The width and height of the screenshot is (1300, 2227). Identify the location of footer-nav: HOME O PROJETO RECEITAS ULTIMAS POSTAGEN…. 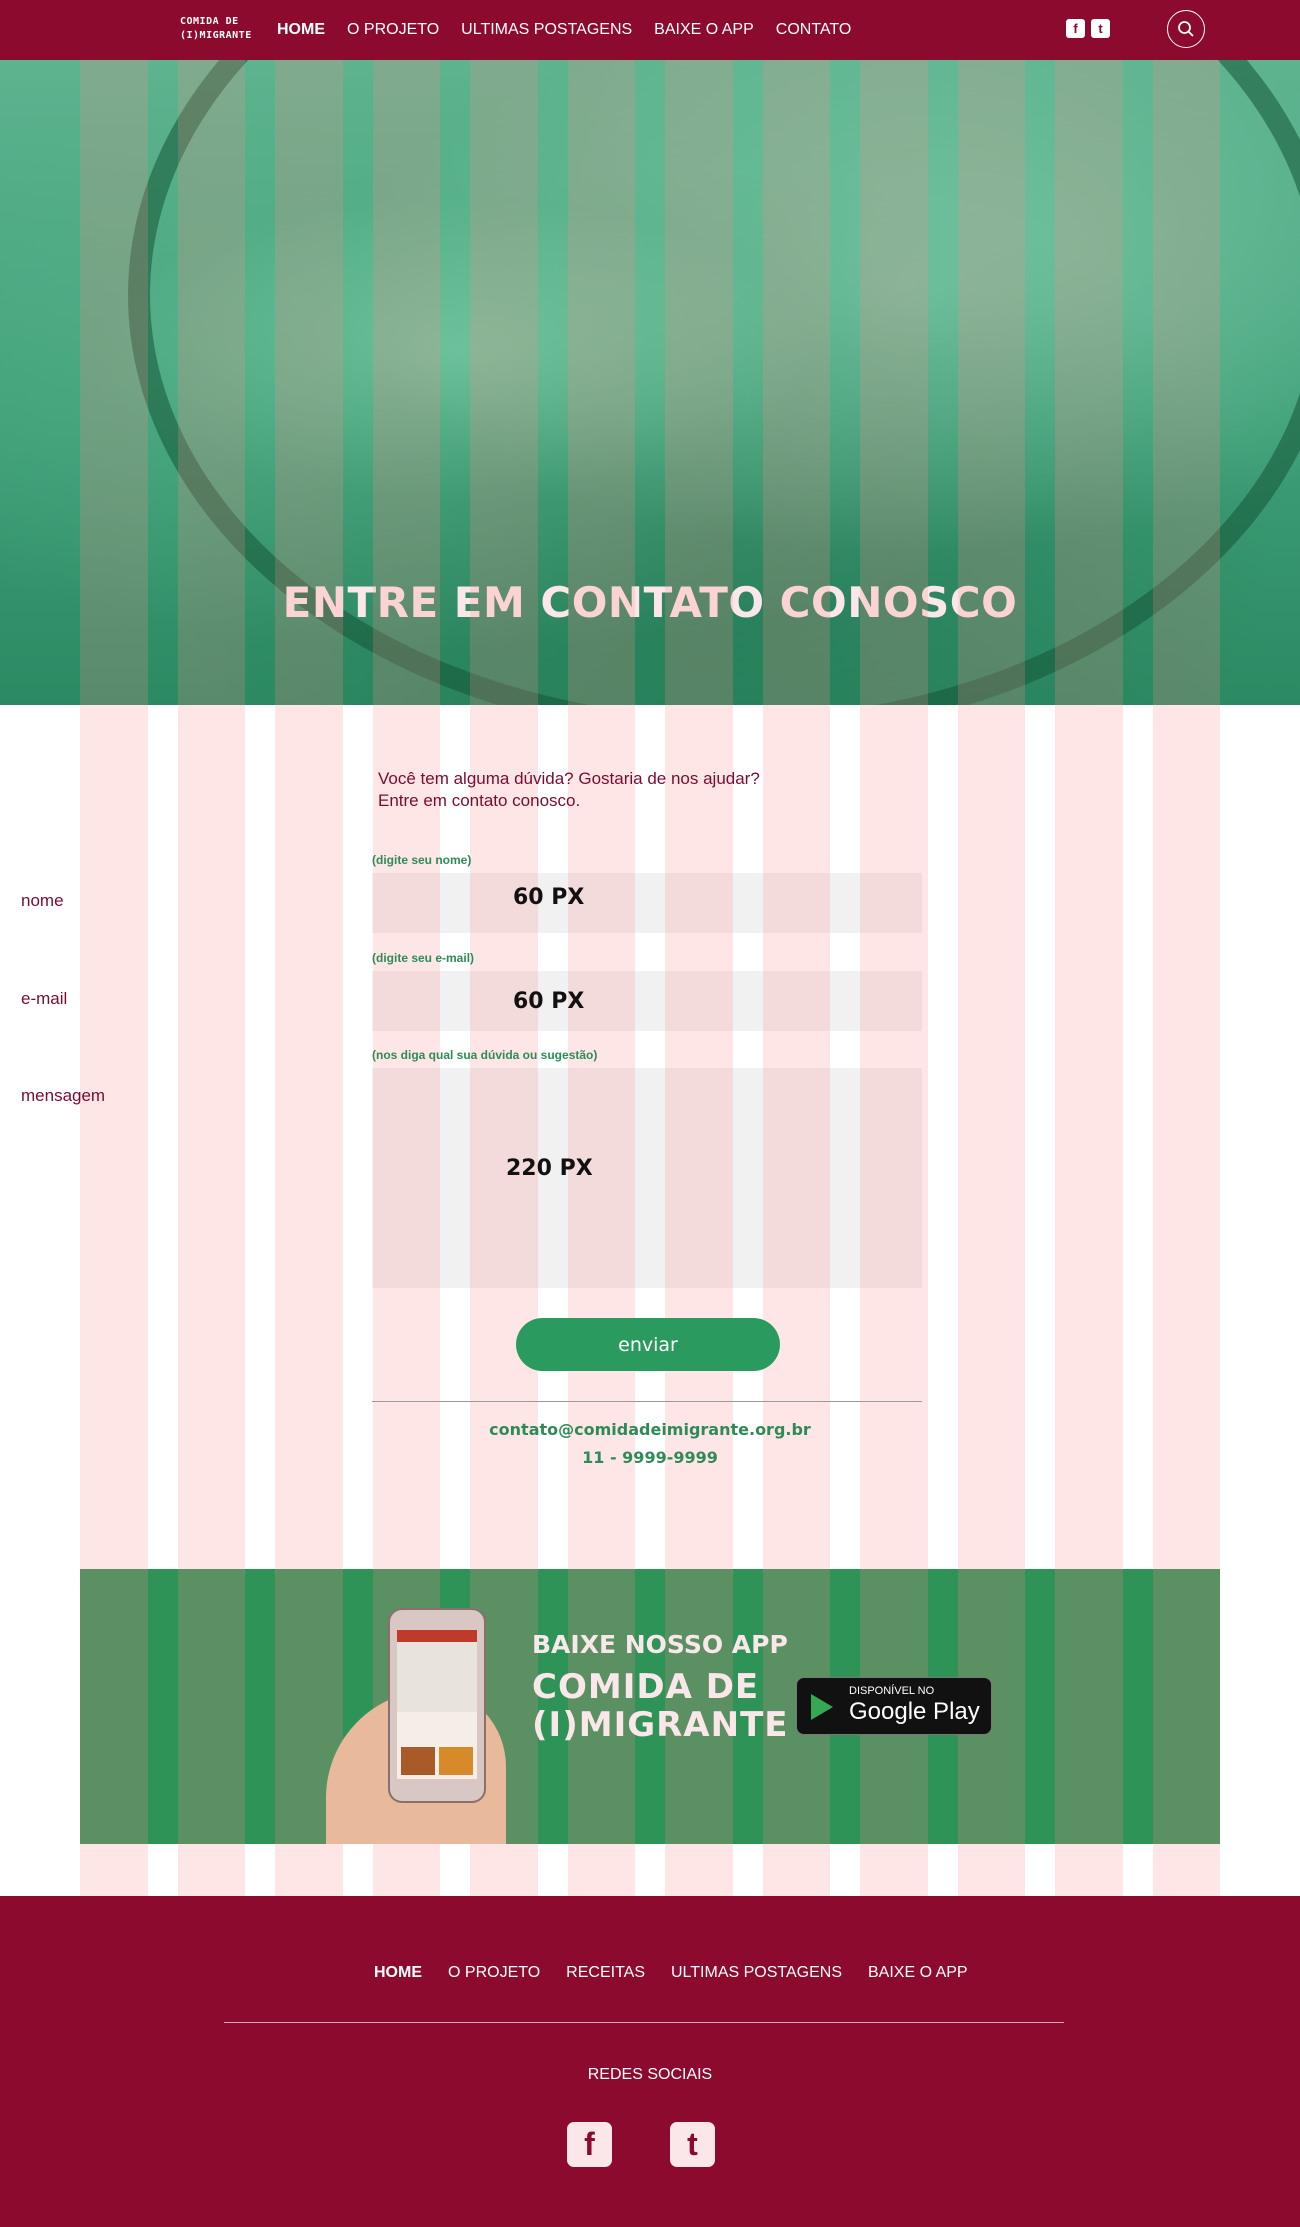
(684, 1973).